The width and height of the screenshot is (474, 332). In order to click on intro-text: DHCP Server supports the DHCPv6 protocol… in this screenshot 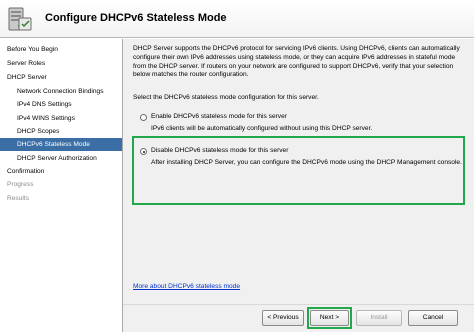, I will do `click(296, 62)`.